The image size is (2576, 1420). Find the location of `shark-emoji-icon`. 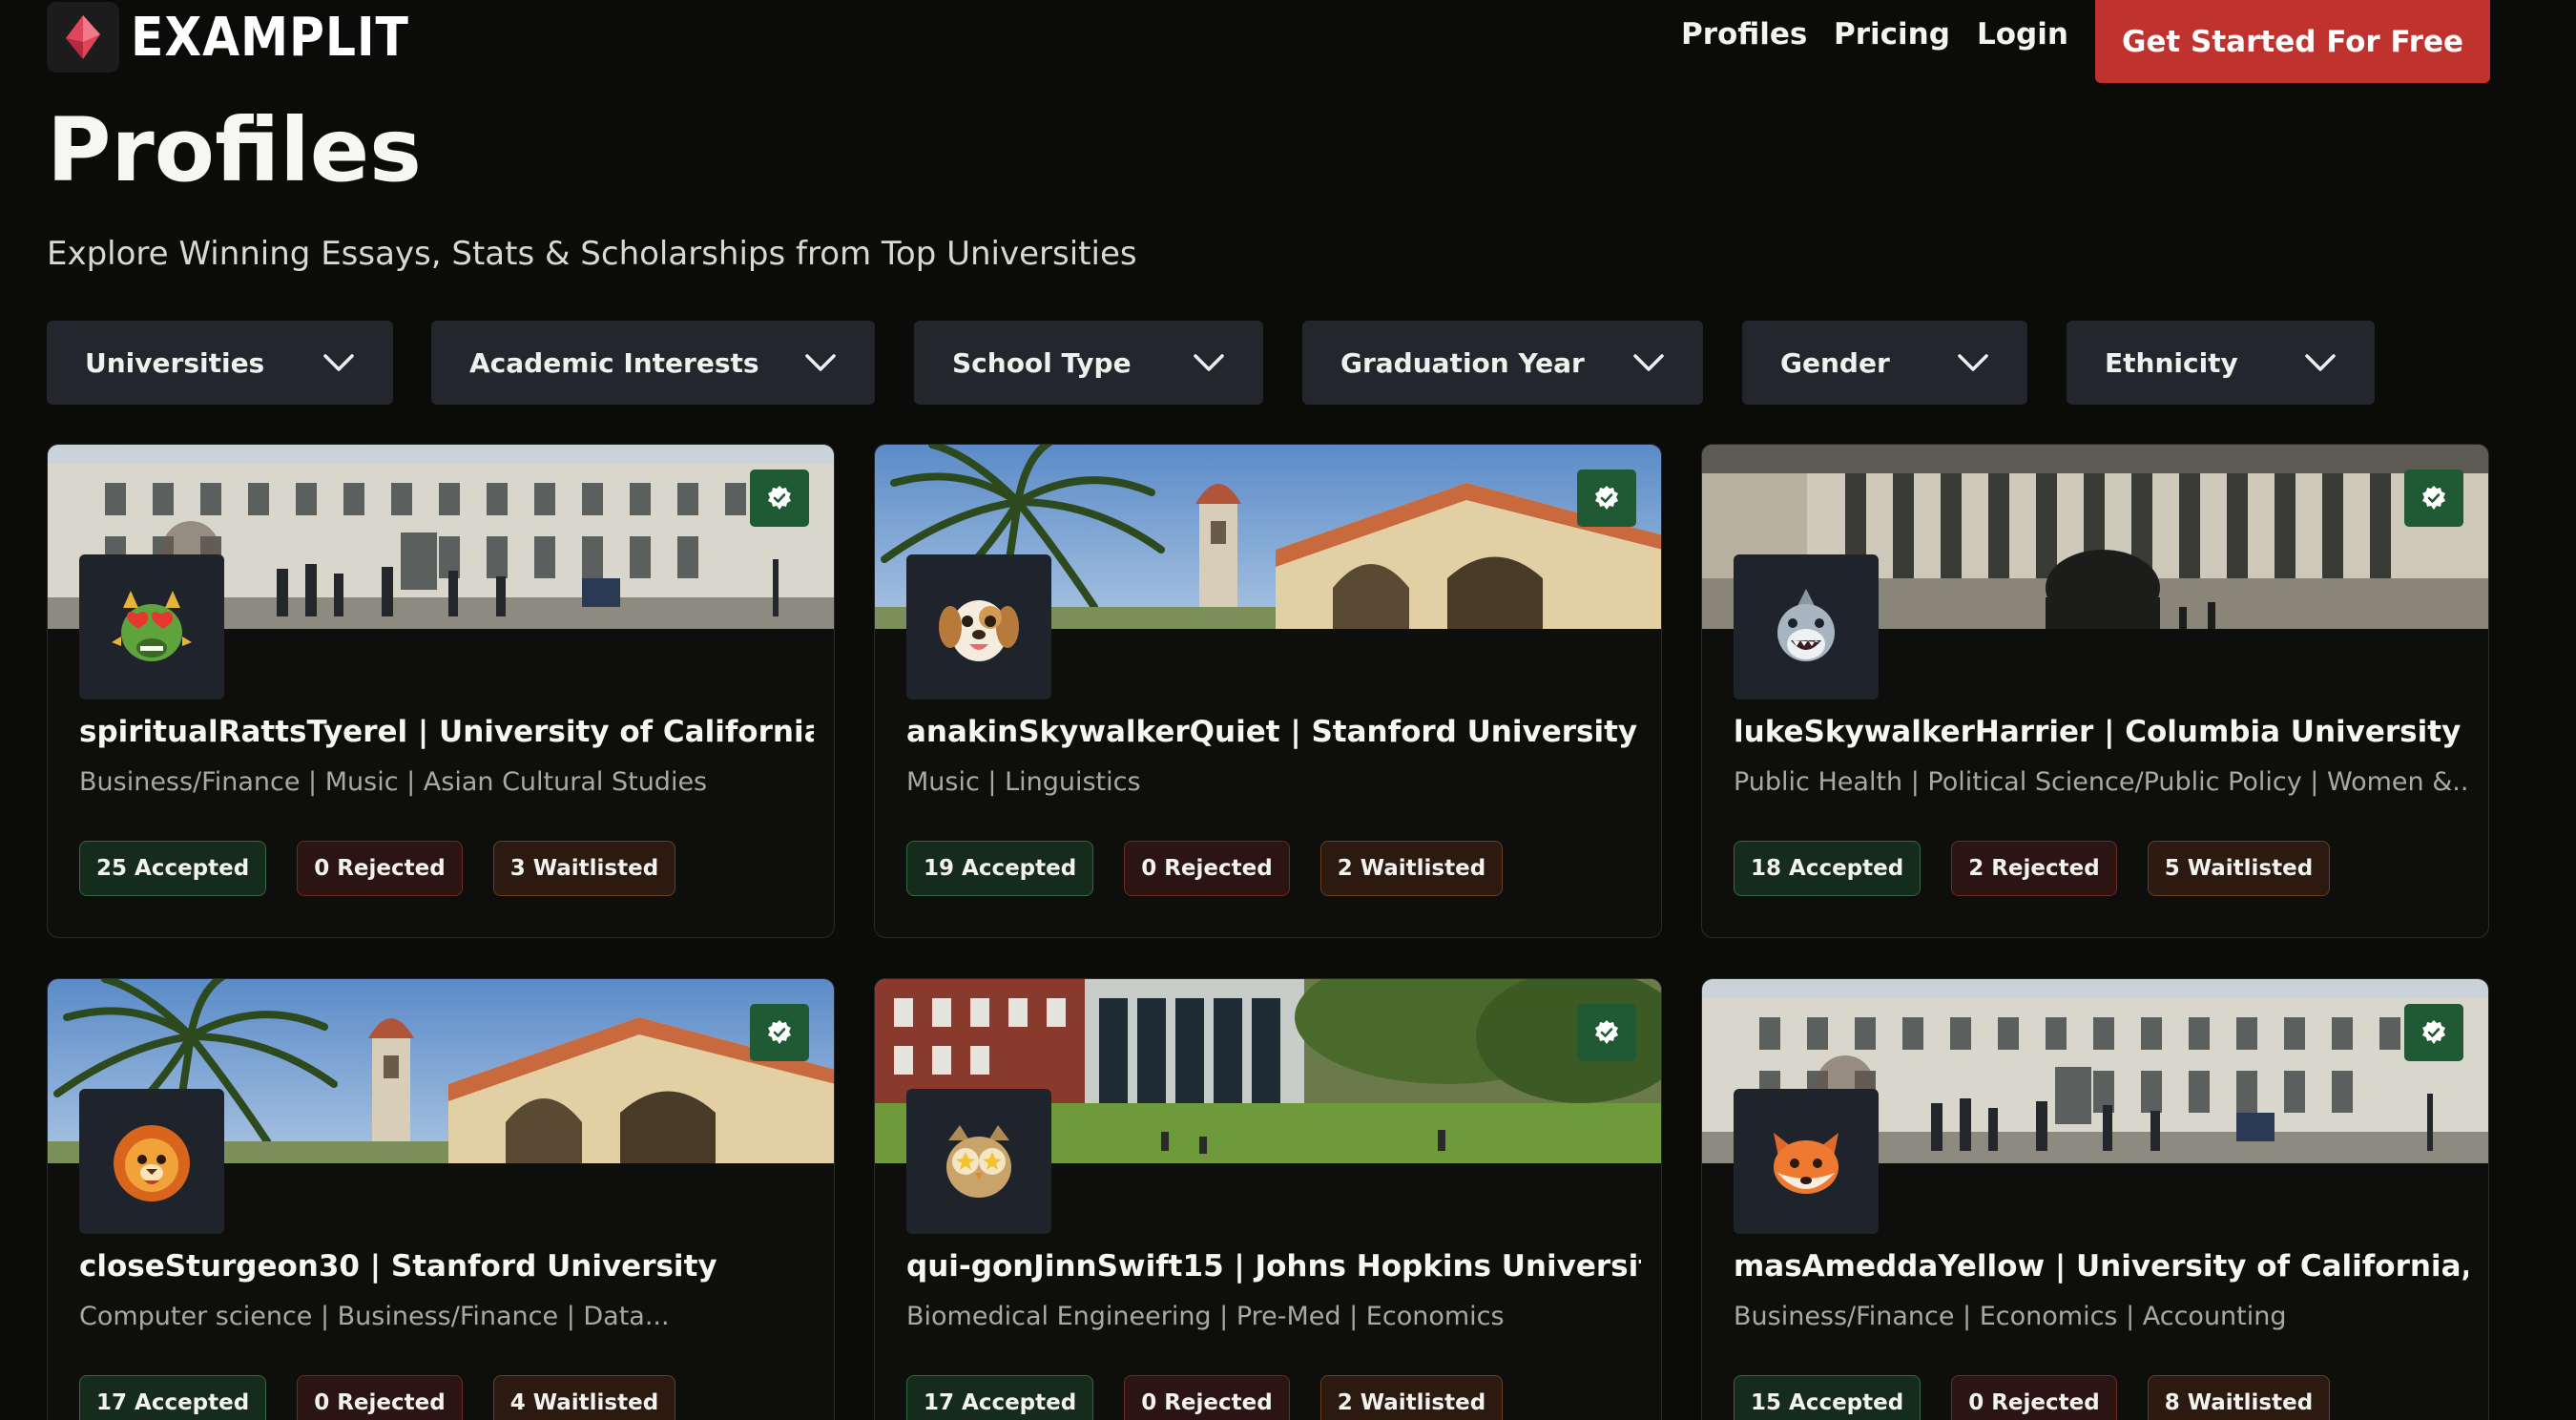

shark-emoji-icon is located at coordinates (1806, 627).